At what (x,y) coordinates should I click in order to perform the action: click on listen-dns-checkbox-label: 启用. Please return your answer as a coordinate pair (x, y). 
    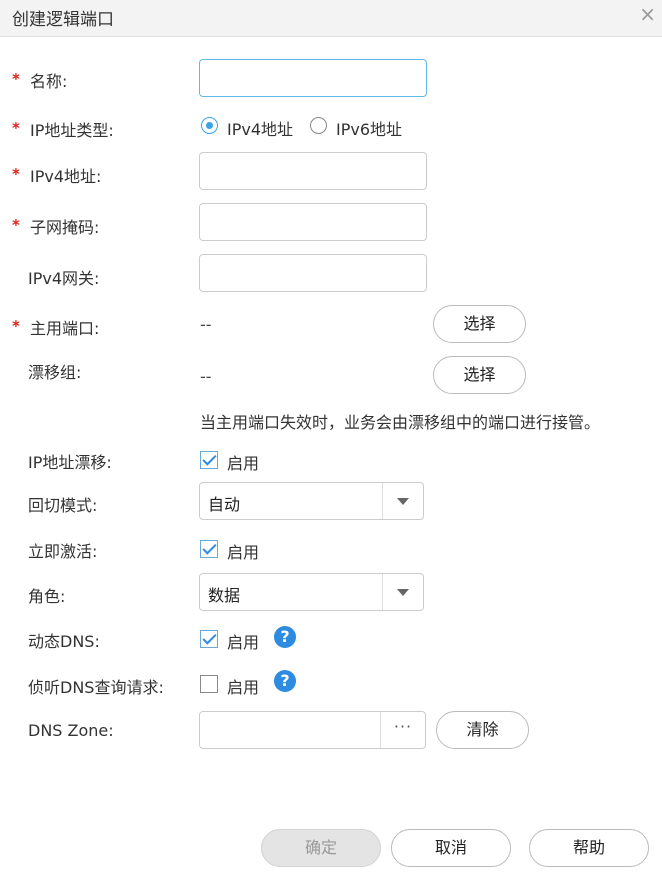
    Looking at the image, I should click on (243, 686).